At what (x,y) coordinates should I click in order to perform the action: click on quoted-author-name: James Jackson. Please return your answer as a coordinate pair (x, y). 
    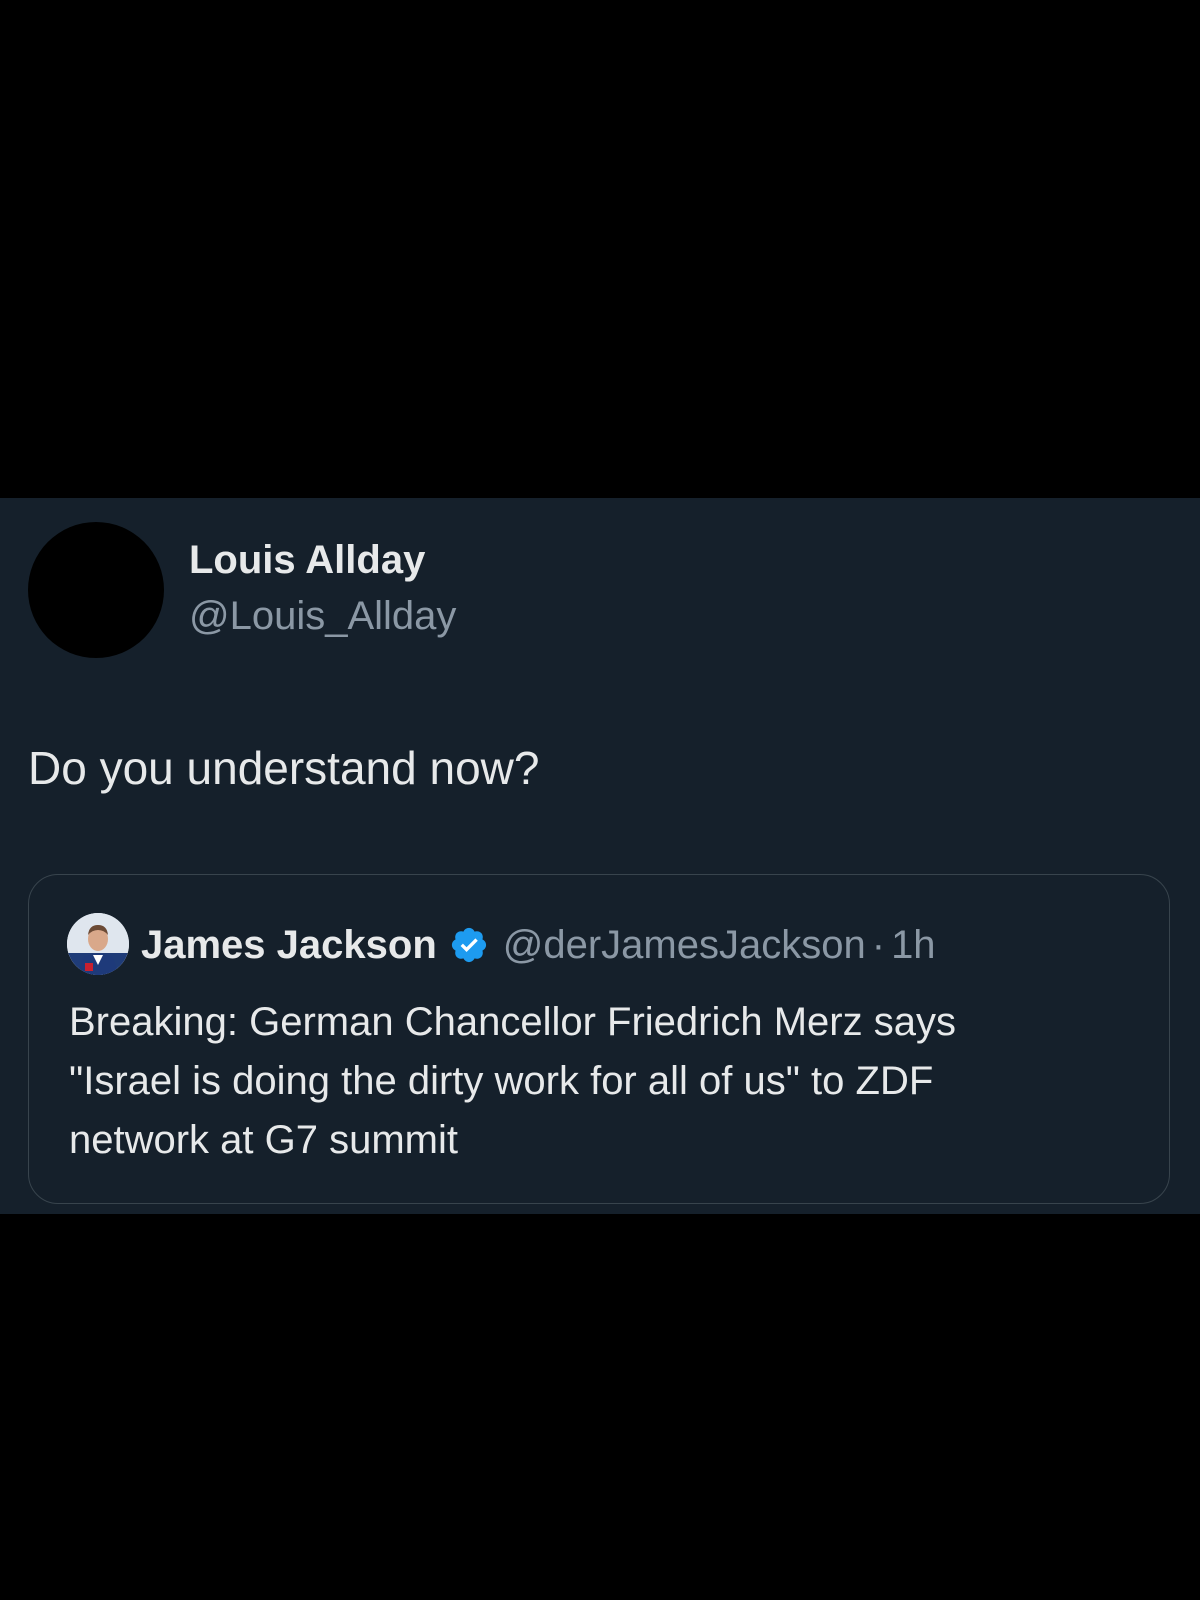
    Looking at the image, I should click on (289, 945).